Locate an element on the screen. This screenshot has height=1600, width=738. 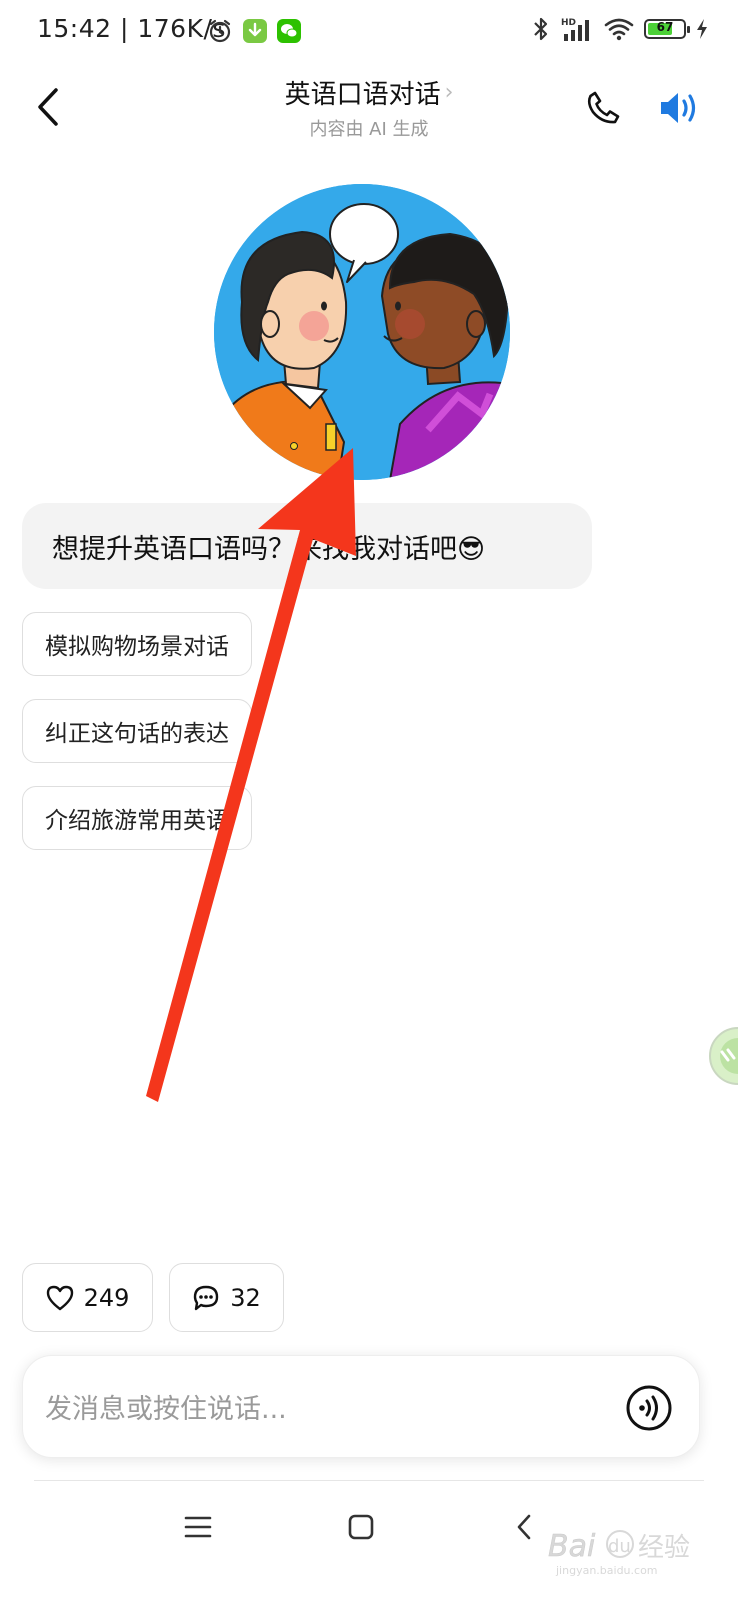
svg-text: 经验 is located at coordinates (664, 1548).